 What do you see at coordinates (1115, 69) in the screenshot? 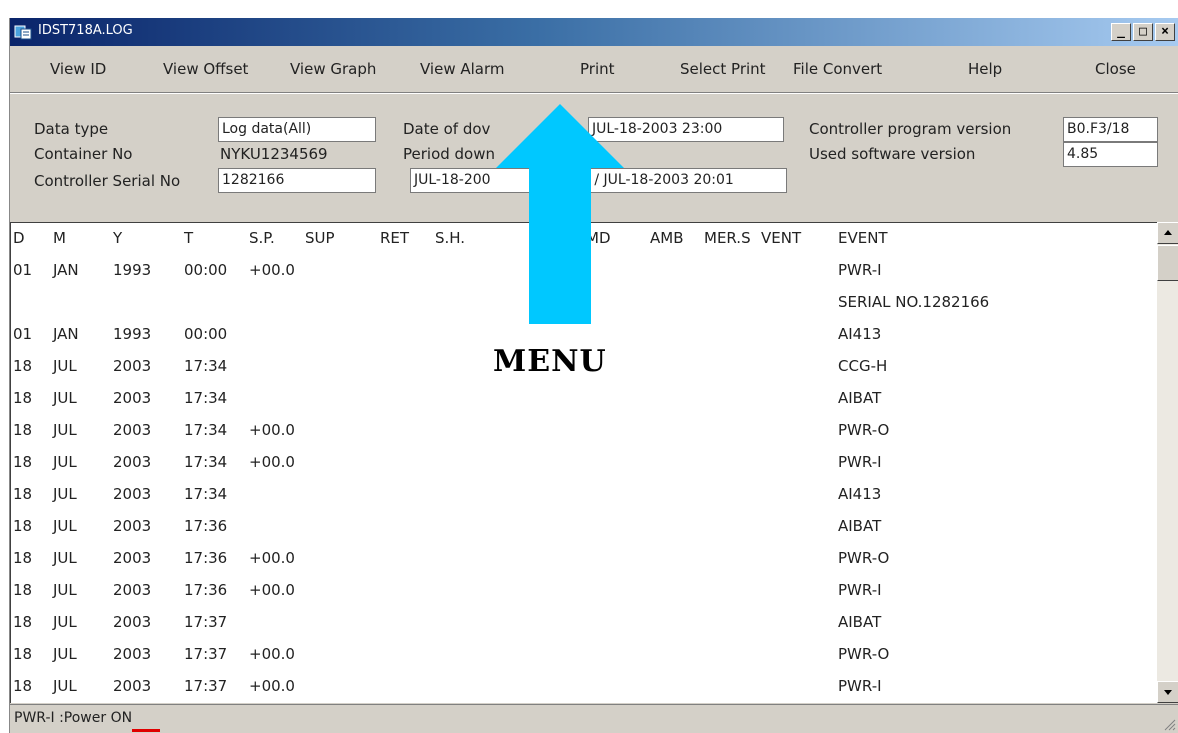
I see `menu-close: Close` at bounding box center [1115, 69].